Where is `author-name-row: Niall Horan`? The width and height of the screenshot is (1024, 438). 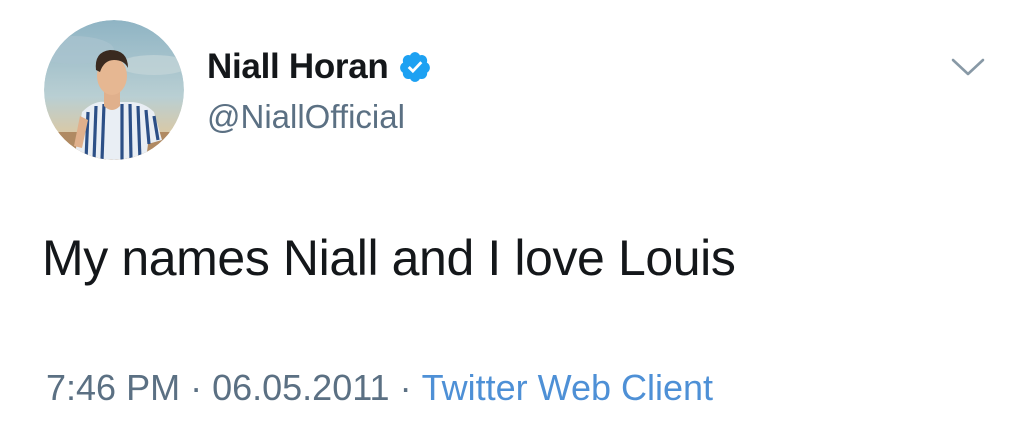
author-name-row: Niall Horan is located at coordinates (319, 67).